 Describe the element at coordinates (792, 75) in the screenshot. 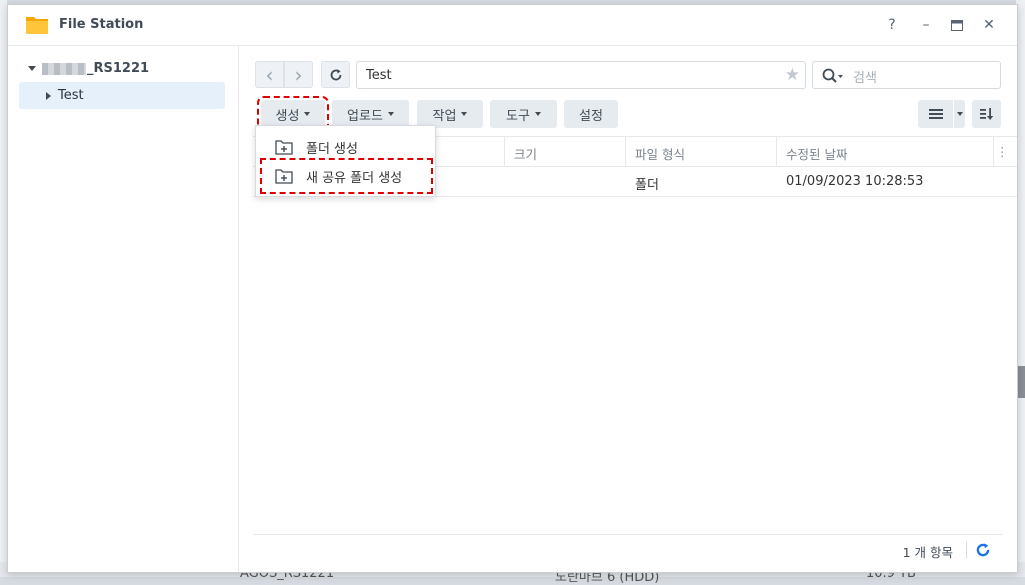

I see `star-icon: ★` at that location.